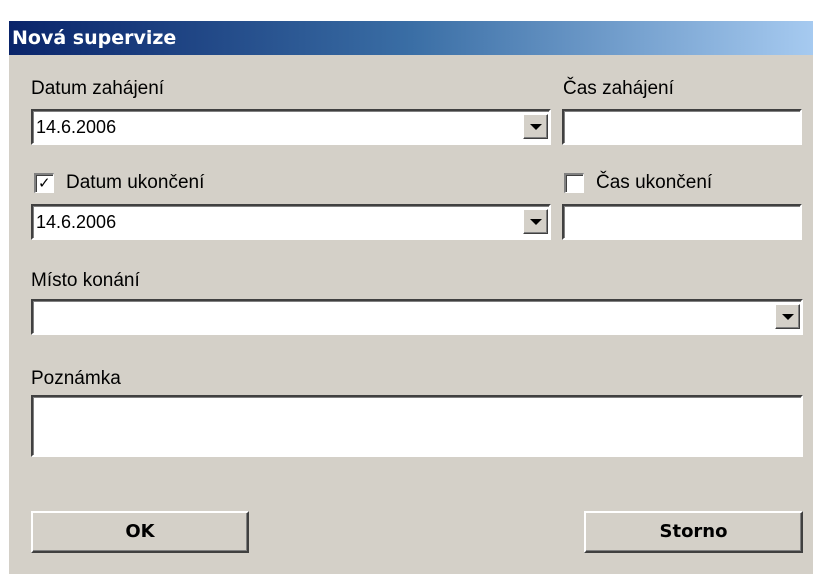 This screenshot has height=574, width=813. What do you see at coordinates (574, 183) in the screenshot?
I see `end-time-checkbox` at bounding box center [574, 183].